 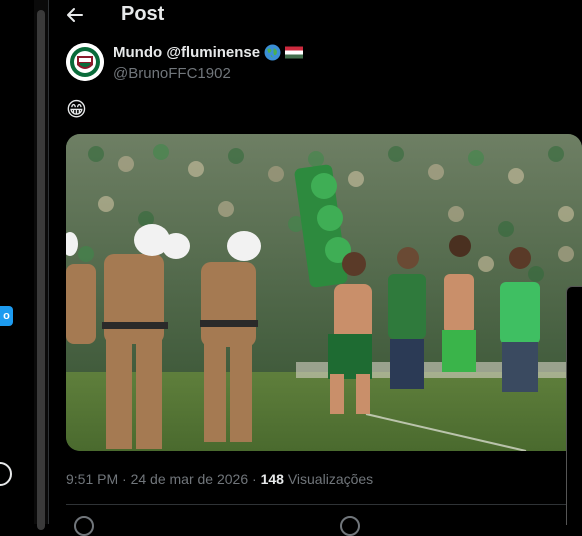 I want to click on left-rail-chip-label: o, so click(x=6, y=316).